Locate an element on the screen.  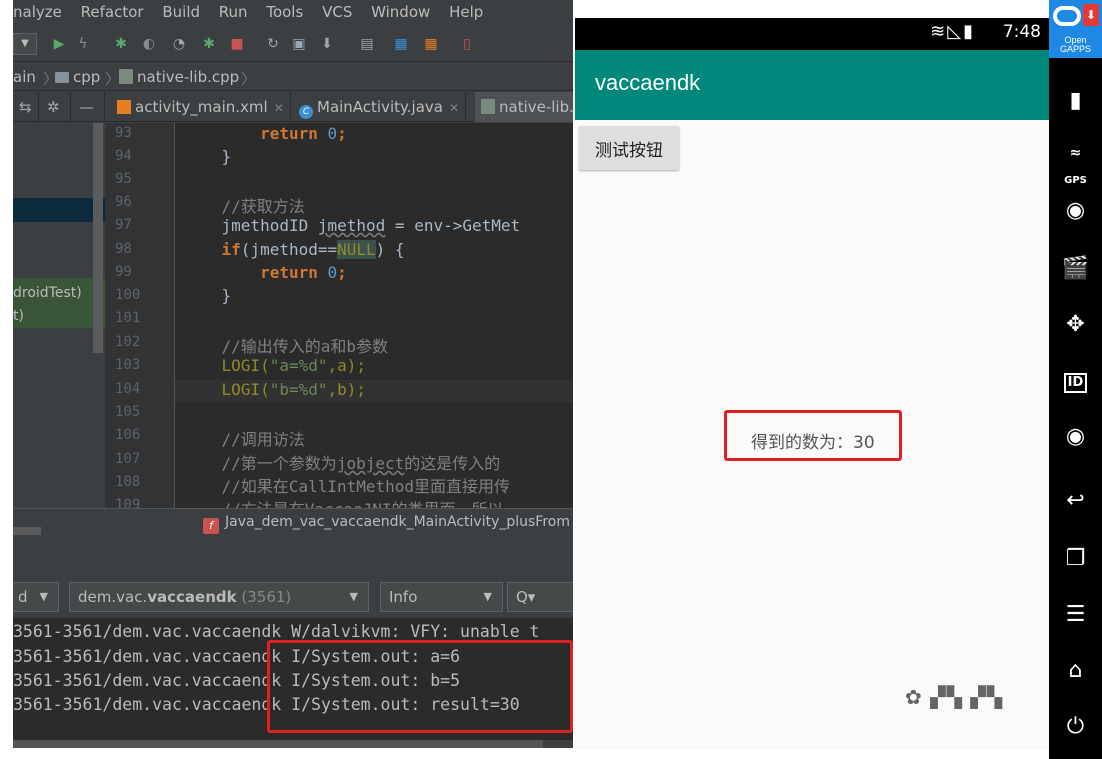
clapperboard-icon: 🎬 is located at coordinates (1075, 269).